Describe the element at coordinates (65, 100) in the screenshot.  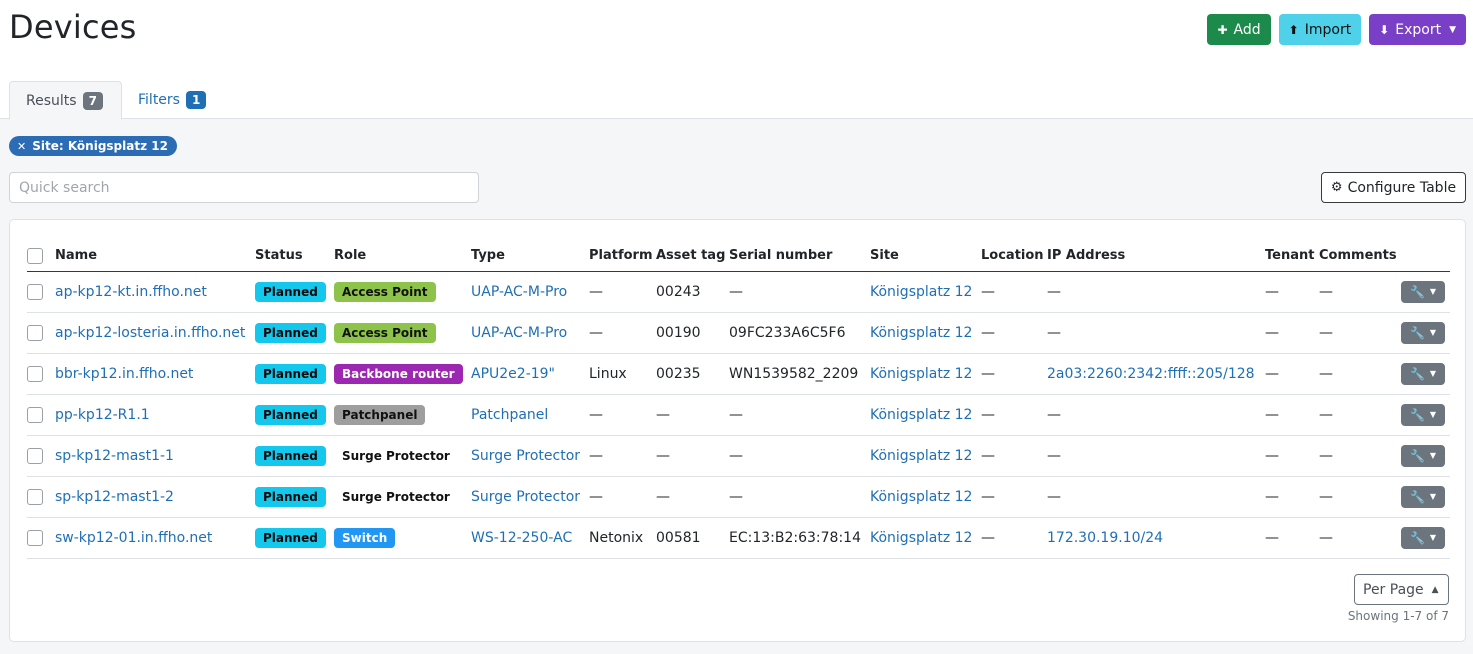
I see `tab-results: Results 7` at that location.